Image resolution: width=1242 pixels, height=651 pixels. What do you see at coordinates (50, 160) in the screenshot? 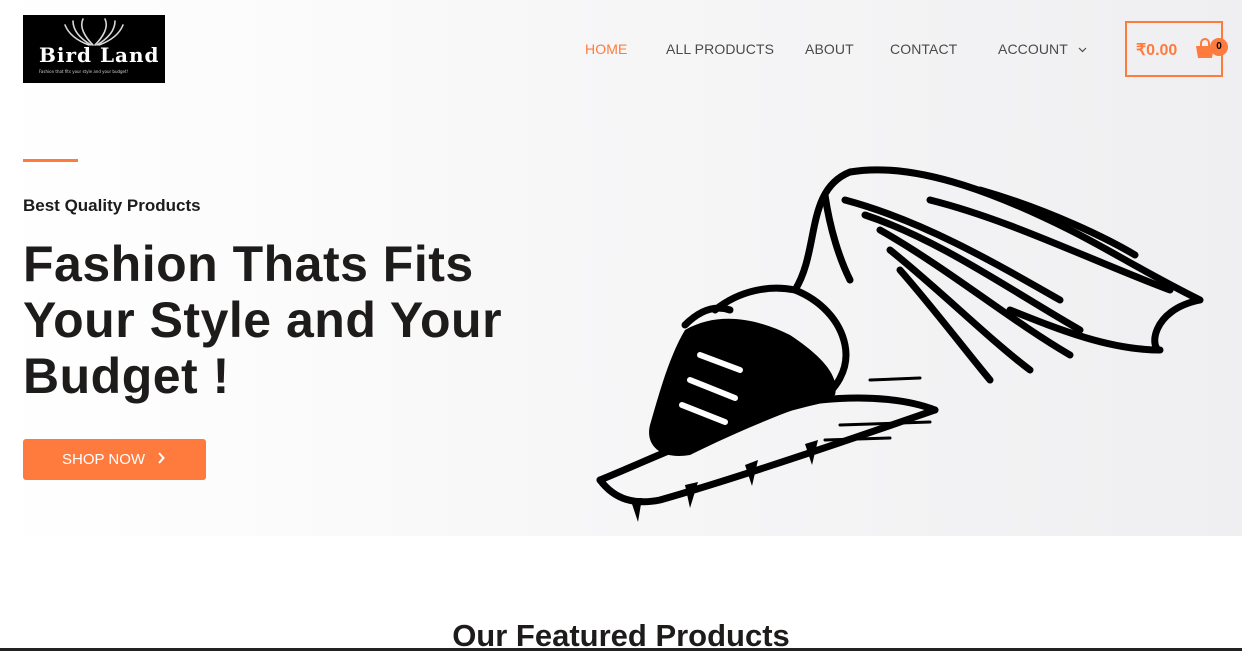
I see `accent-divider` at bounding box center [50, 160].